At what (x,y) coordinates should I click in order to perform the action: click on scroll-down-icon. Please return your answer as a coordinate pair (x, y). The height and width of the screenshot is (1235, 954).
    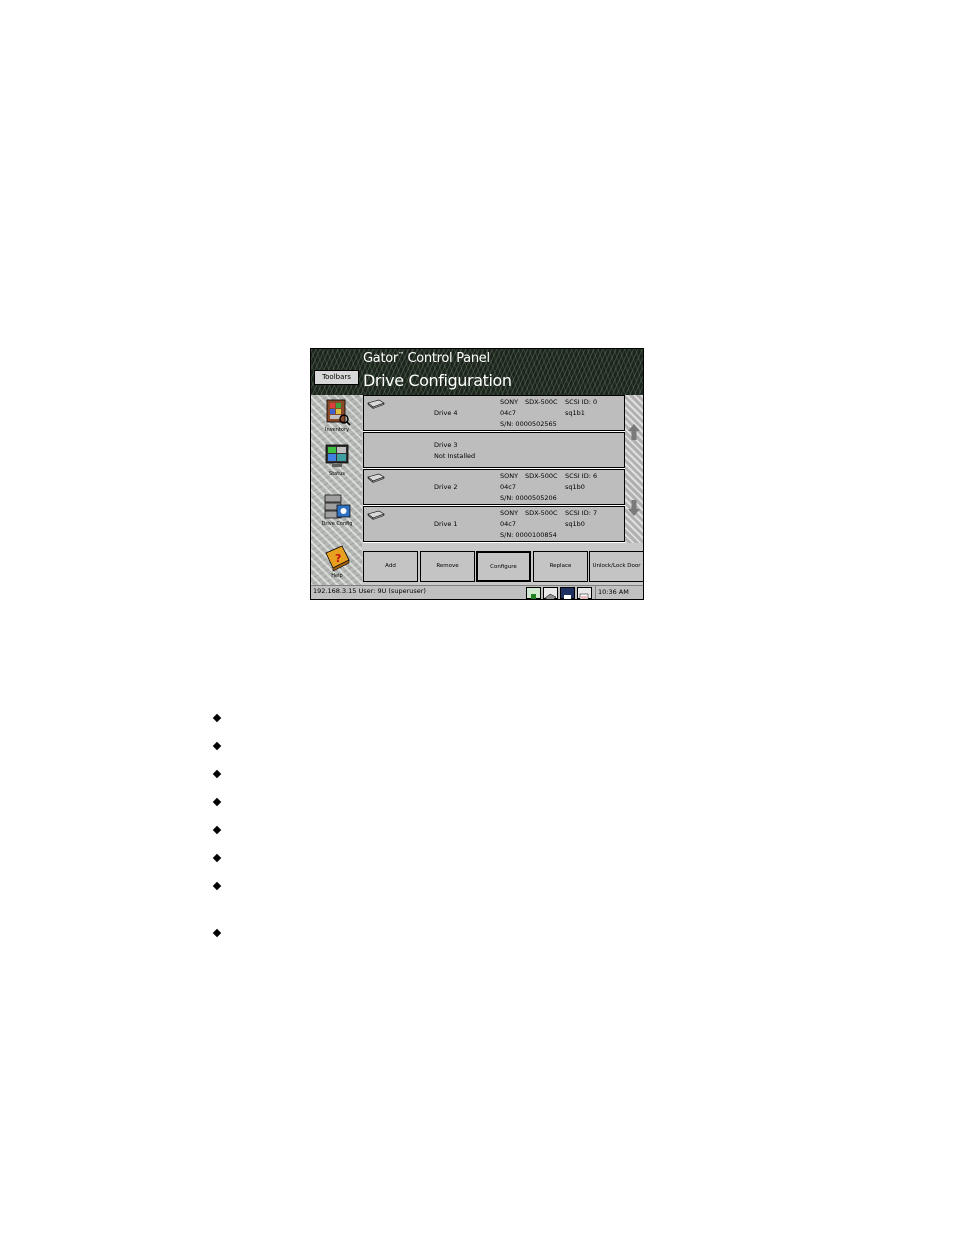
    Looking at the image, I should click on (634, 508).